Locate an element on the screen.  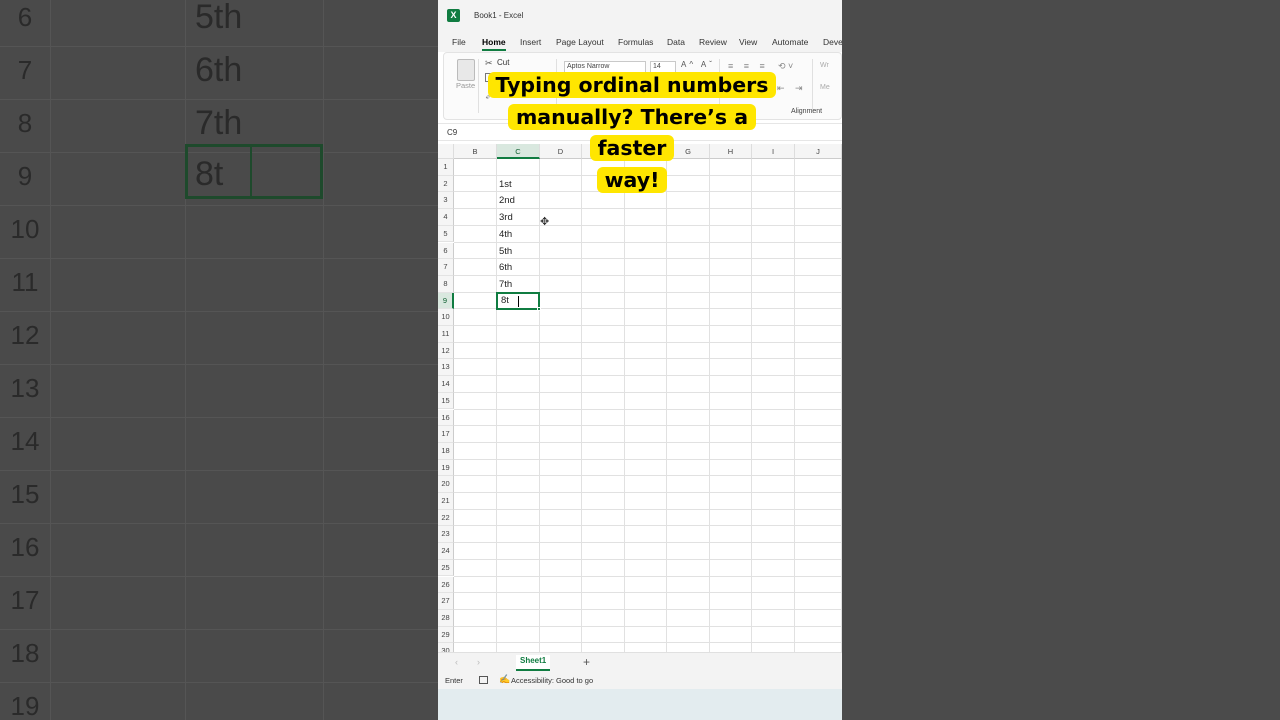
row-header-4: 4 is located at coordinates (446, 217).